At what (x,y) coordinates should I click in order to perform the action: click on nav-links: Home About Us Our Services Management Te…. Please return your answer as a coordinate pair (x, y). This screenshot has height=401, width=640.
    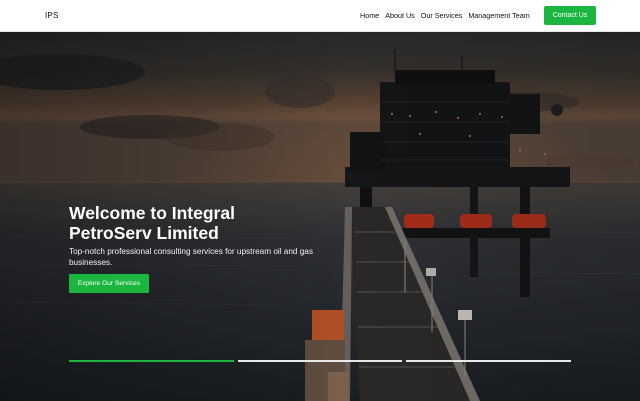
    Looking at the image, I should click on (445, 15).